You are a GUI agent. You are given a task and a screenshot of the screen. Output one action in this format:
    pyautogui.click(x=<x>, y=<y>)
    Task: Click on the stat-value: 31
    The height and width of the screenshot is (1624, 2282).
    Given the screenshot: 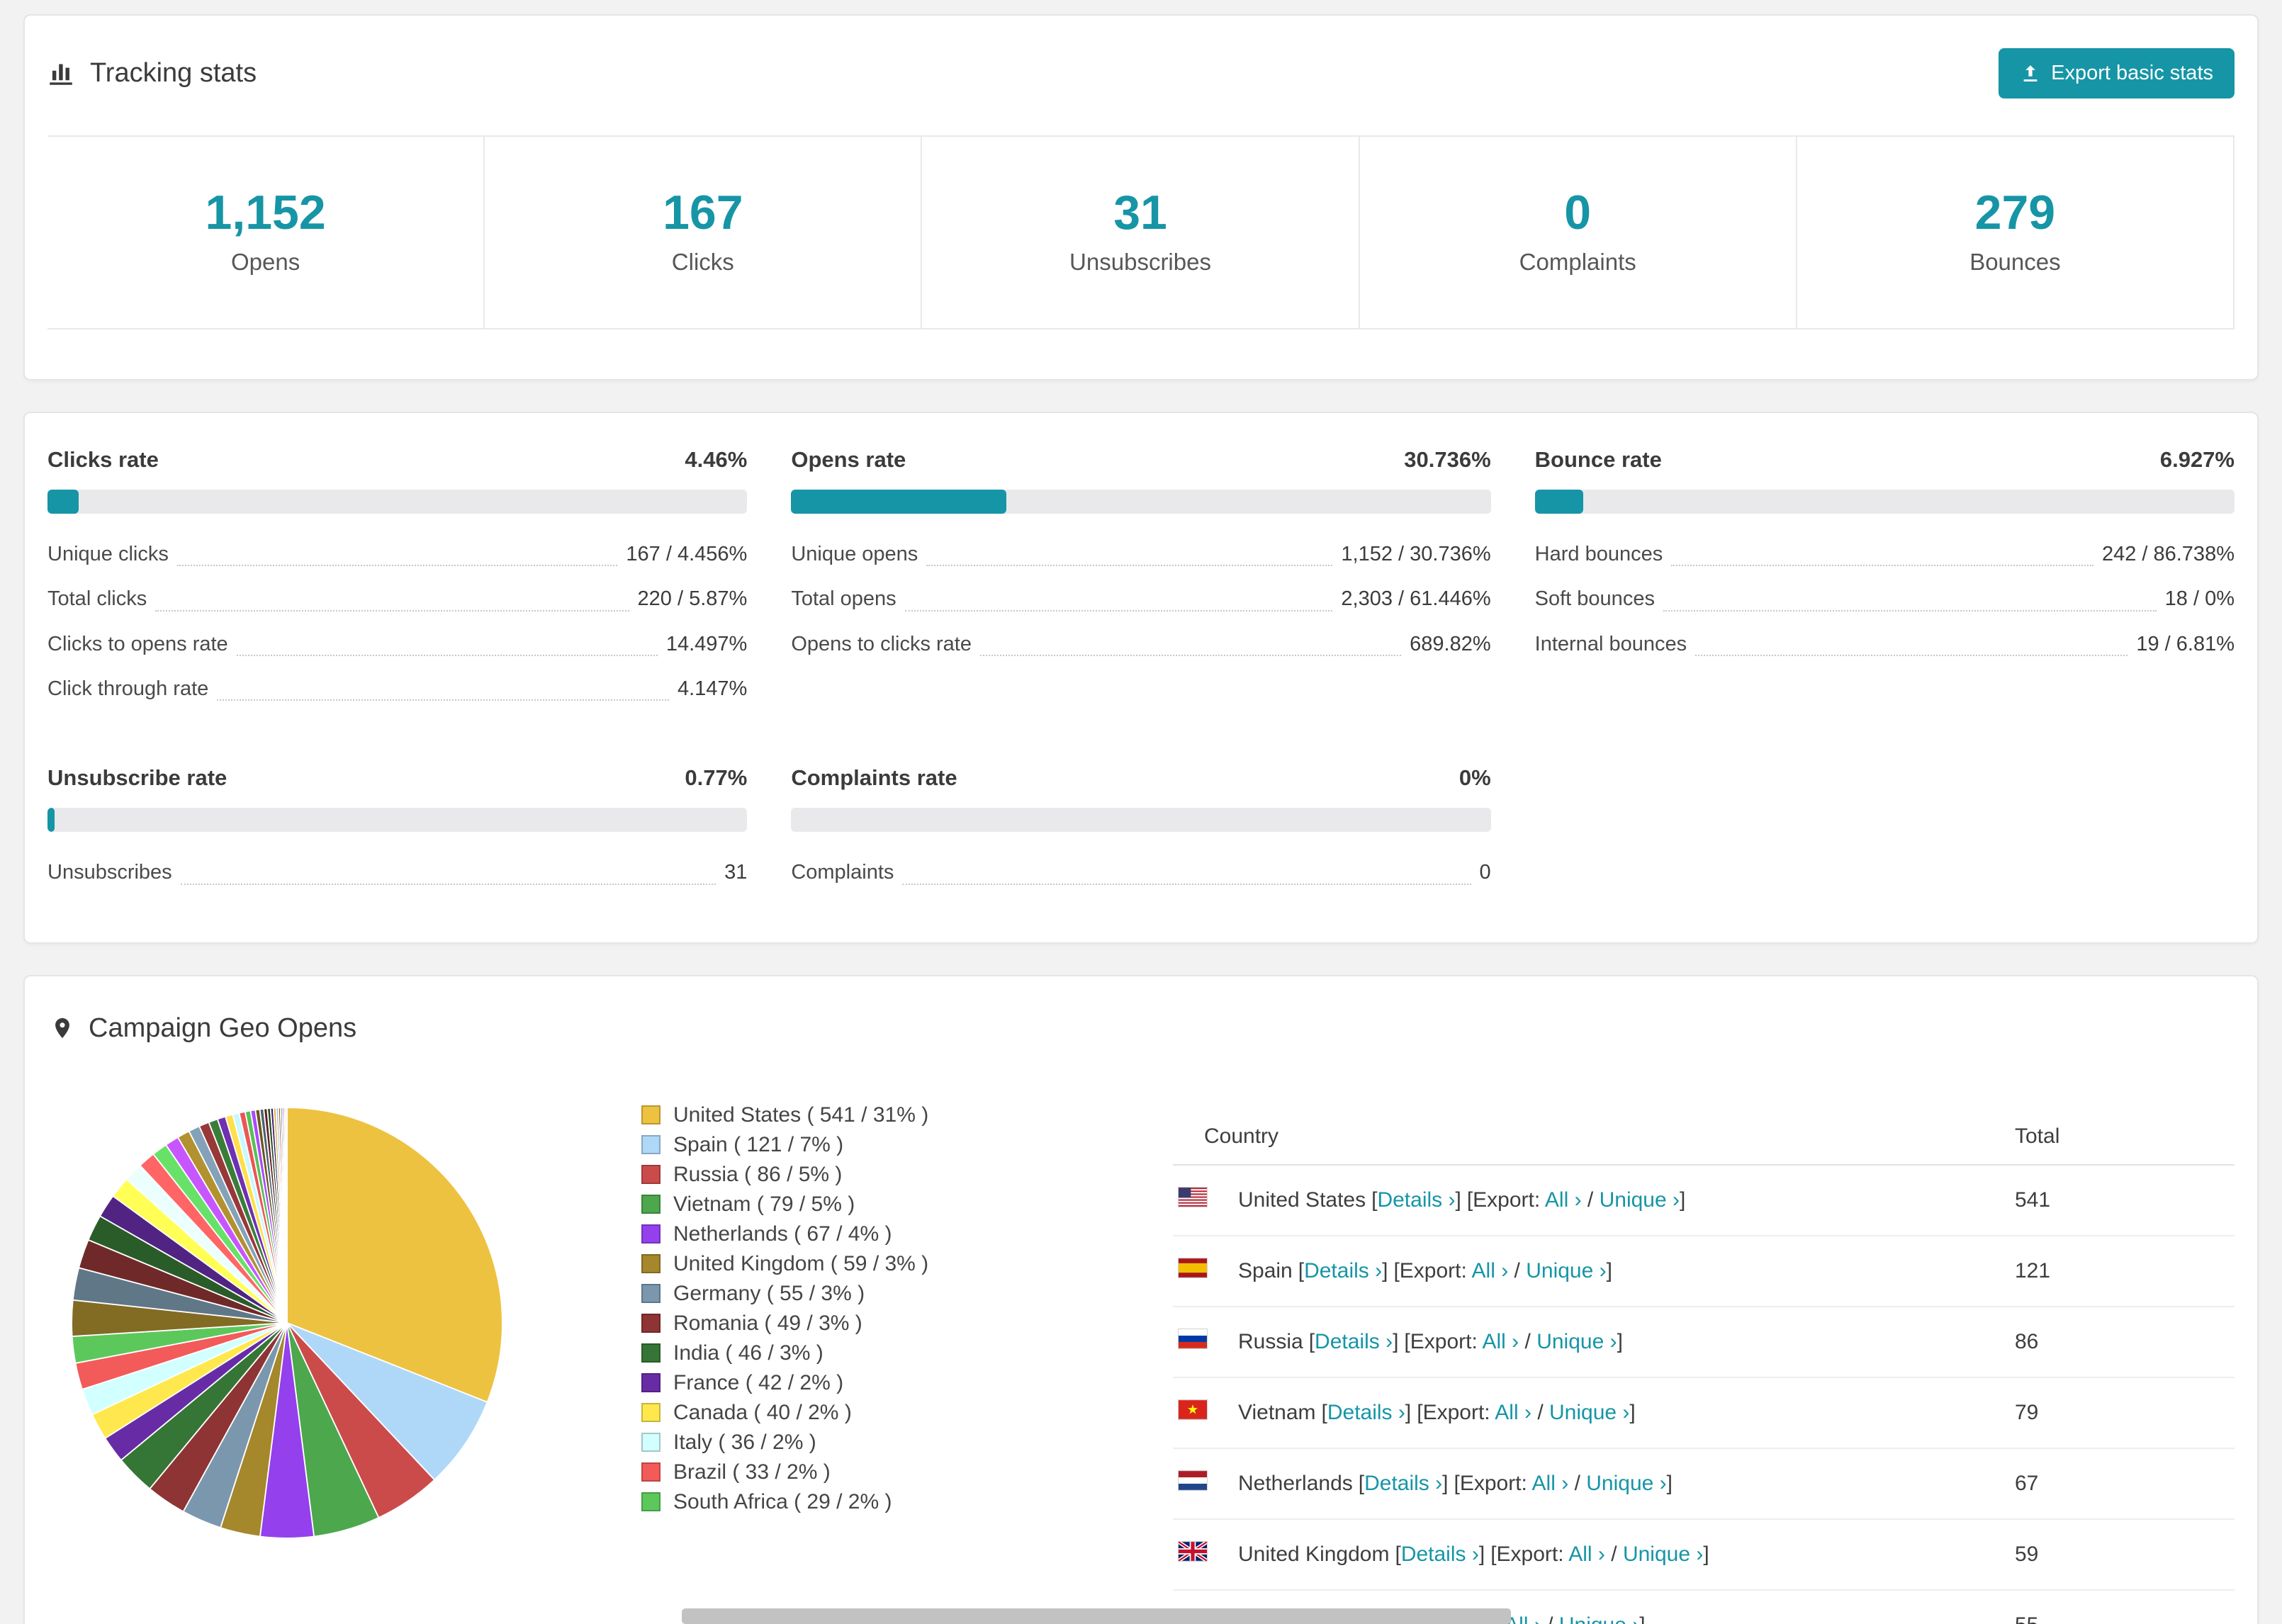 What is the action you would take?
    pyautogui.click(x=1140, y=212)
    